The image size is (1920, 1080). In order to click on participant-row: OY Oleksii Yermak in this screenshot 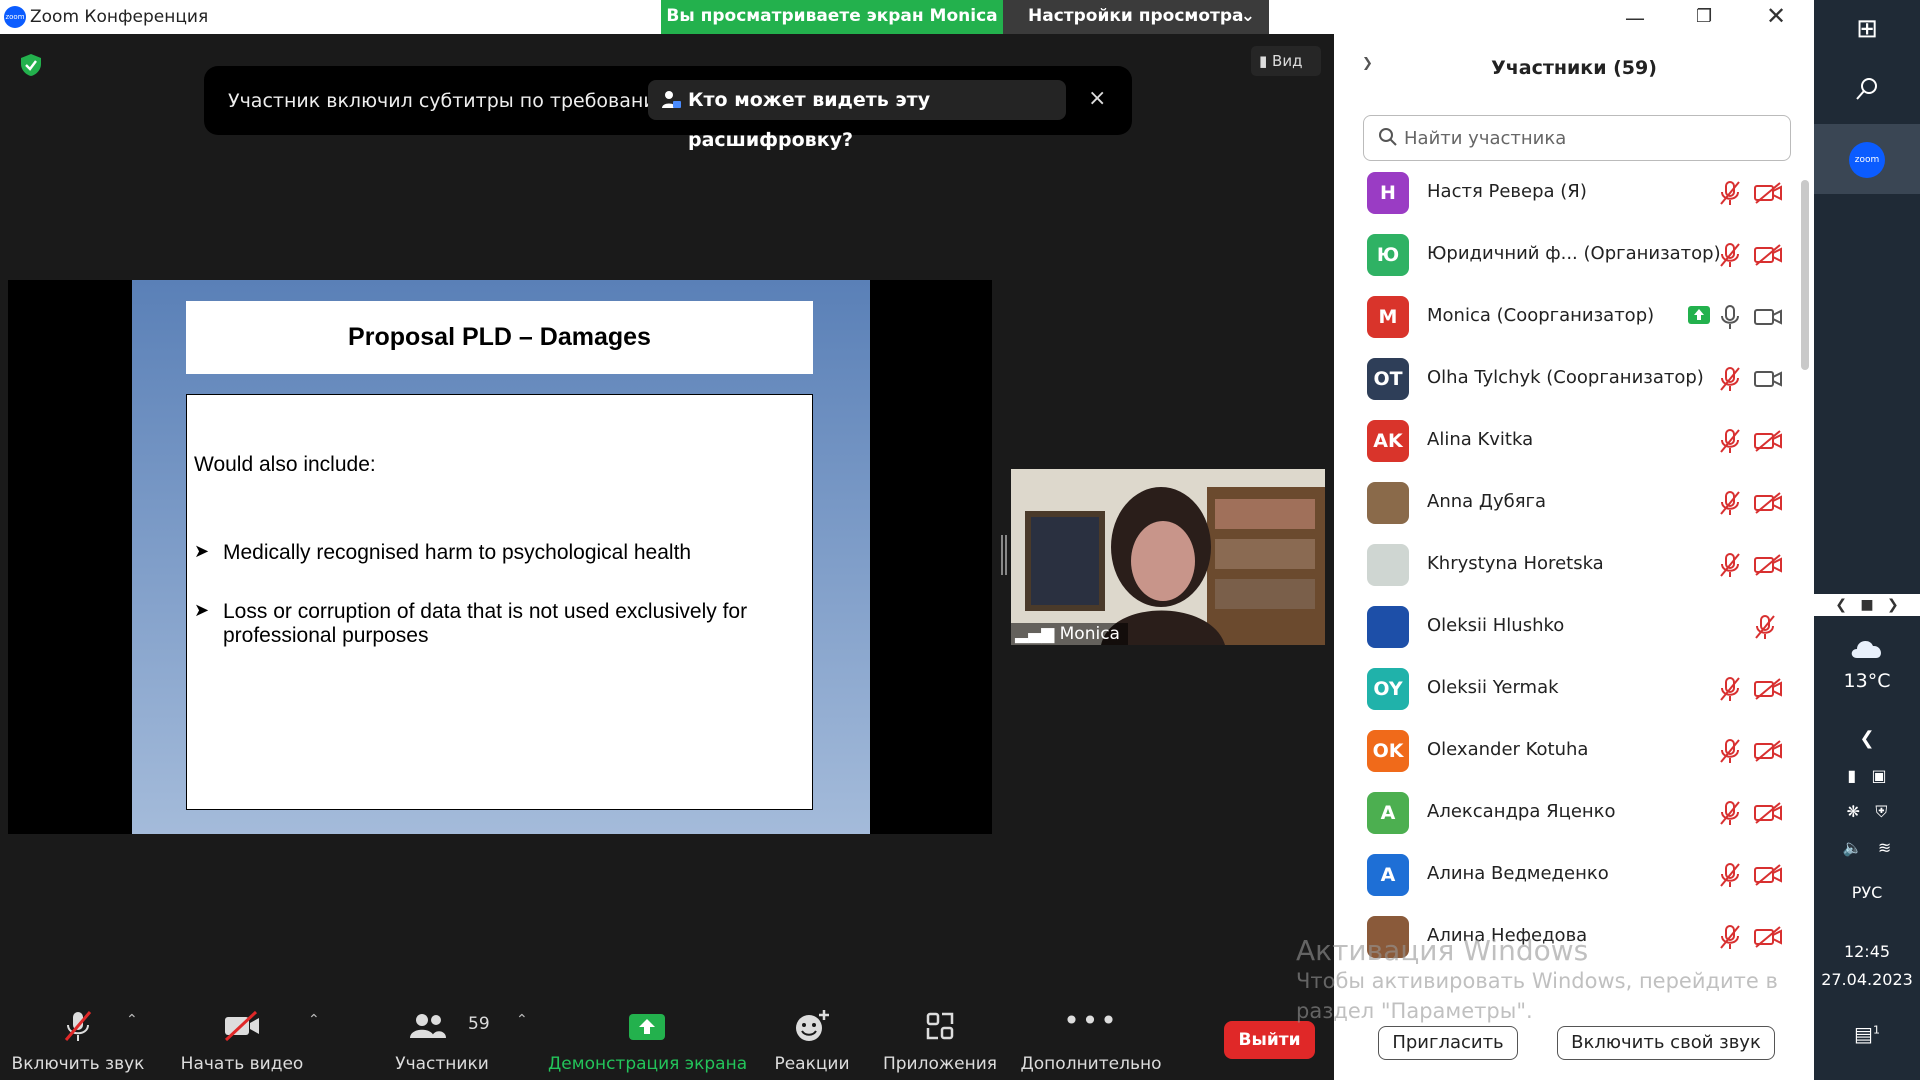, I will do `click(1567, 697)`.